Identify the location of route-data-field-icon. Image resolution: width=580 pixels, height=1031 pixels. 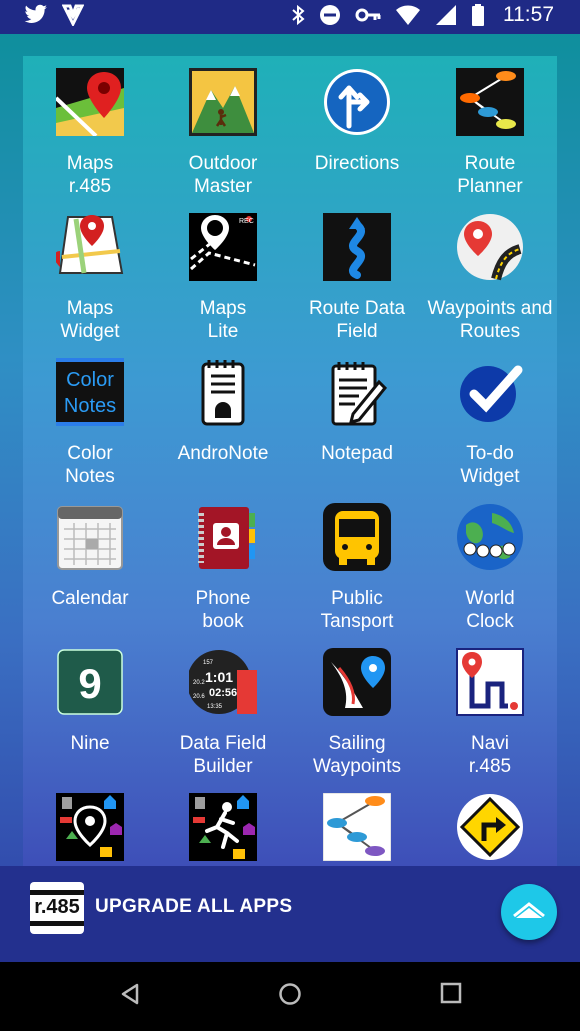
(357, 247).